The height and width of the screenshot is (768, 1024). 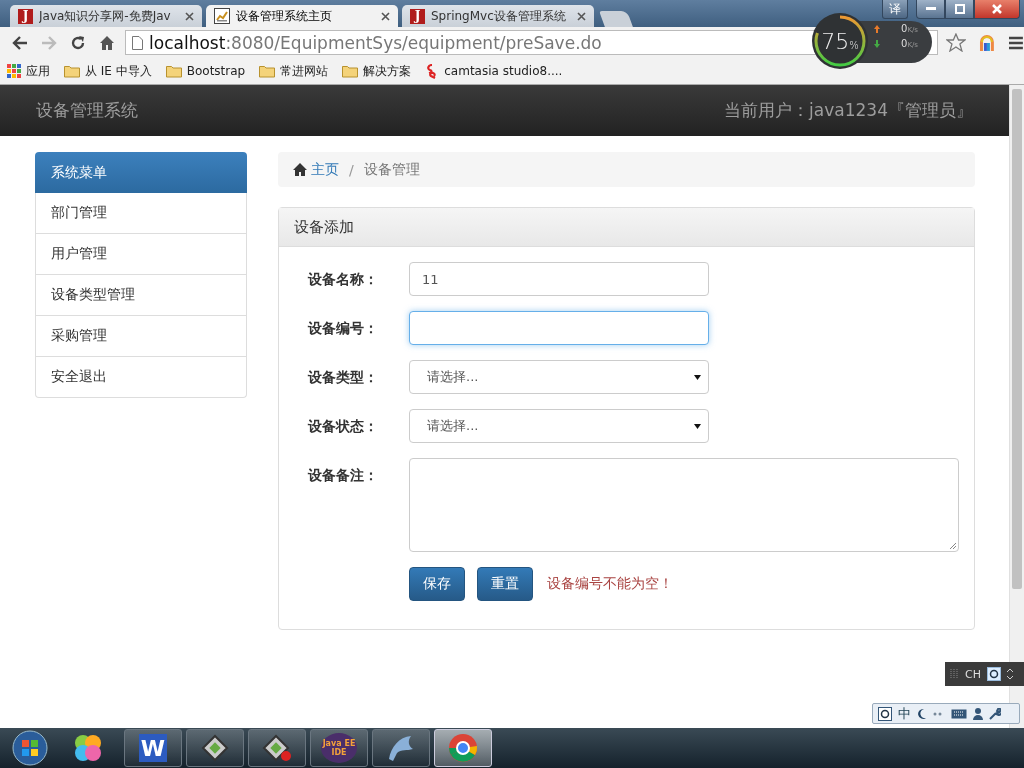 What do you see at coordinates (106, 16) in the screenshot?
I see `browser-tab: J Java知识分享网-免费Jav` at bounding box center [106, 16].